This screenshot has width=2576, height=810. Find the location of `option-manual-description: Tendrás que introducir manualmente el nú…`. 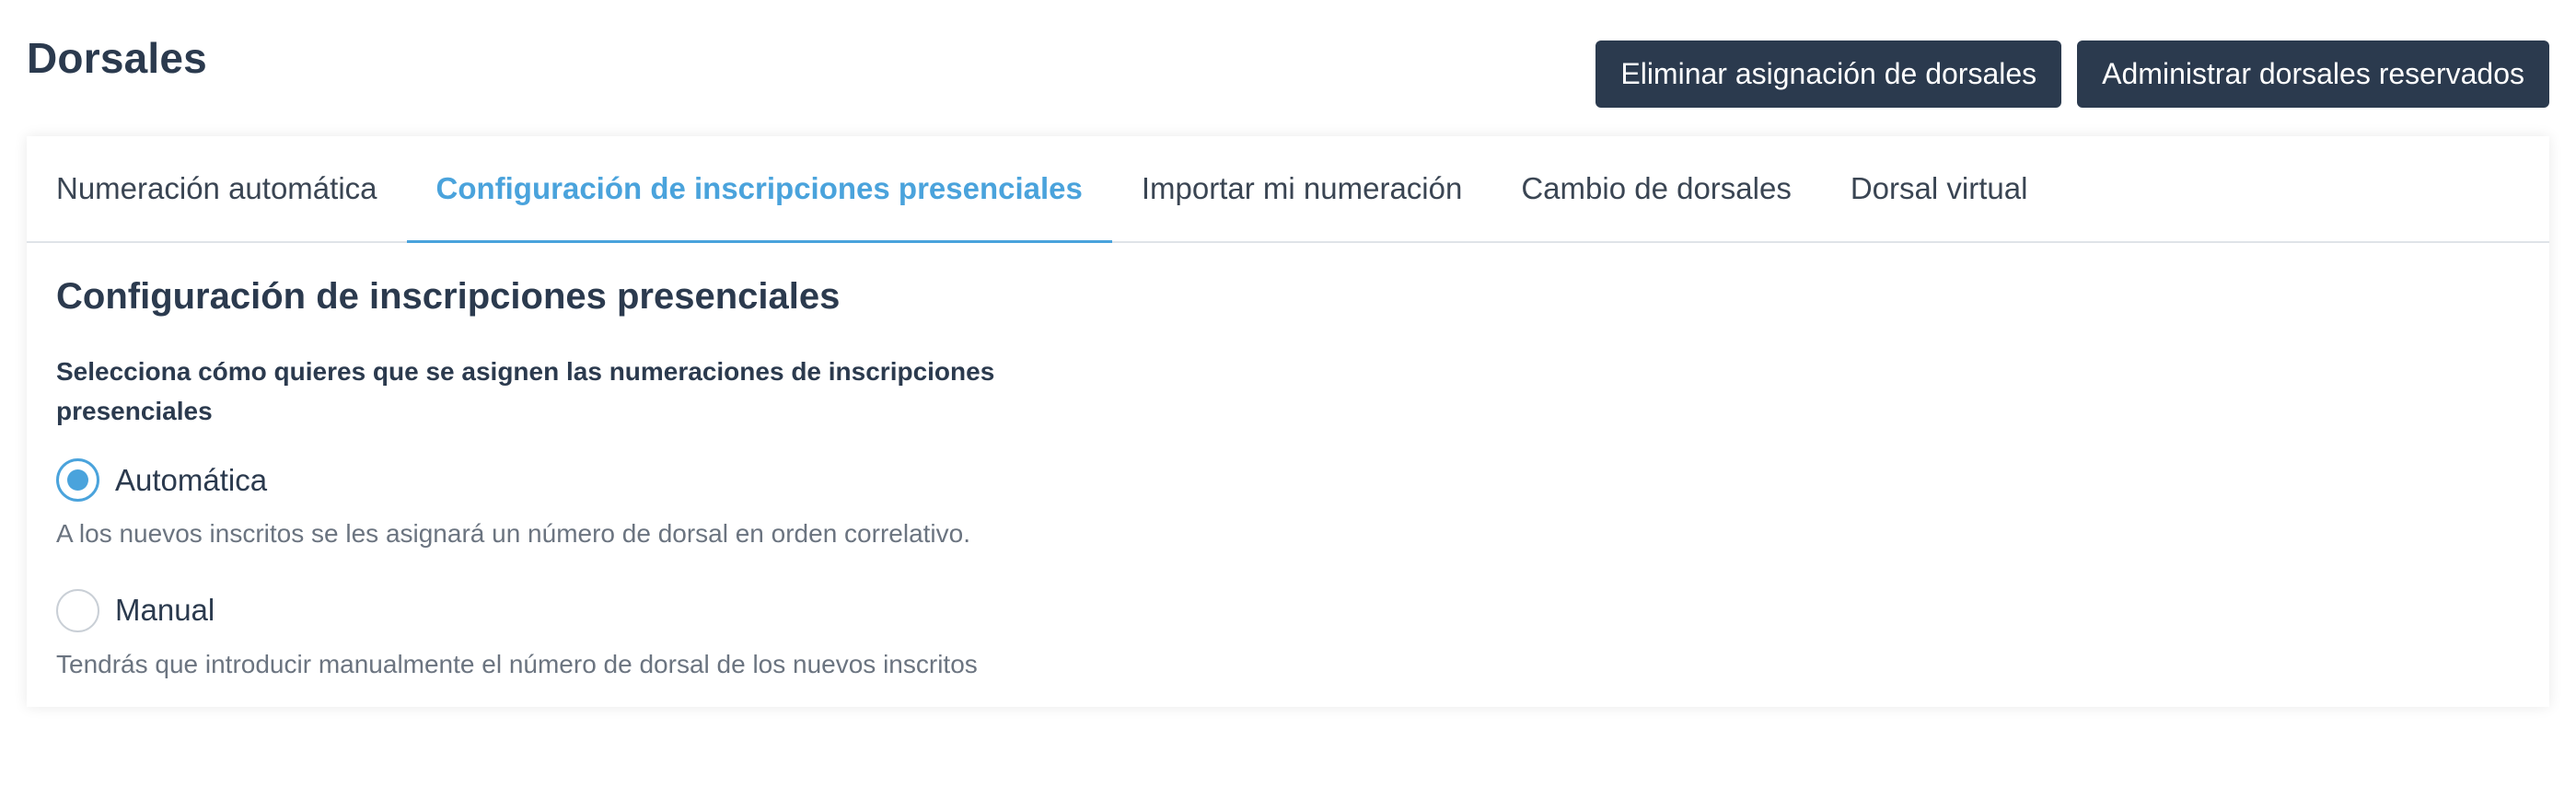

option-manual-description: Tendrás que introducir manualmente el nú… is located at coordinates (517, 663).